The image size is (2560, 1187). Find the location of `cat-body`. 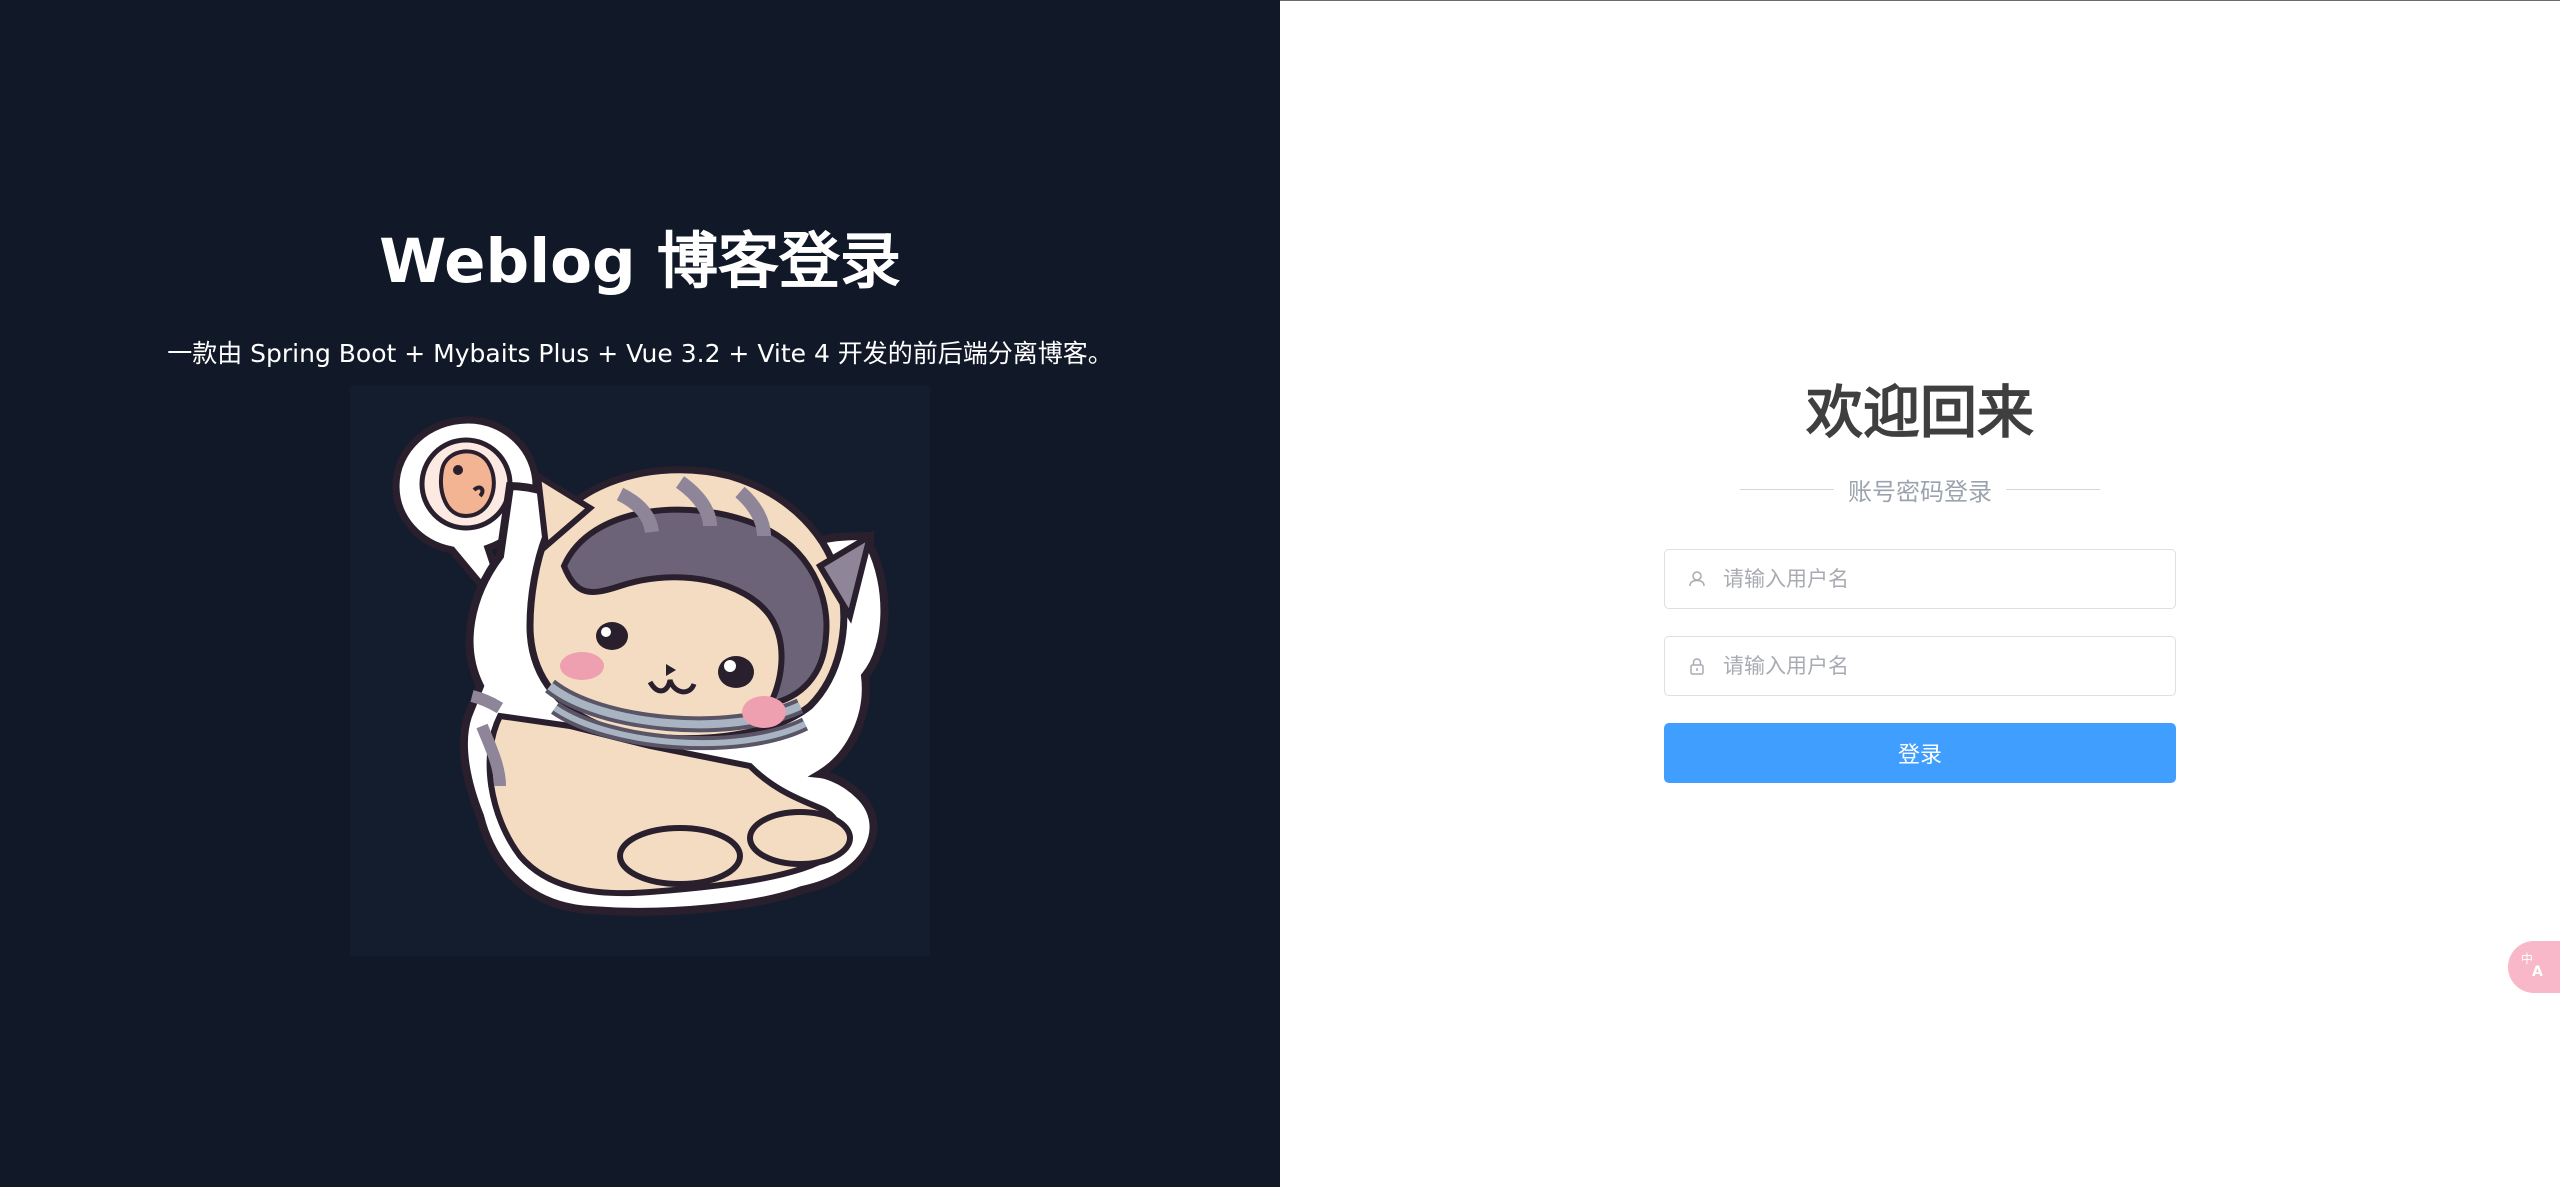

cat-body is located at coordinates (674, 691).